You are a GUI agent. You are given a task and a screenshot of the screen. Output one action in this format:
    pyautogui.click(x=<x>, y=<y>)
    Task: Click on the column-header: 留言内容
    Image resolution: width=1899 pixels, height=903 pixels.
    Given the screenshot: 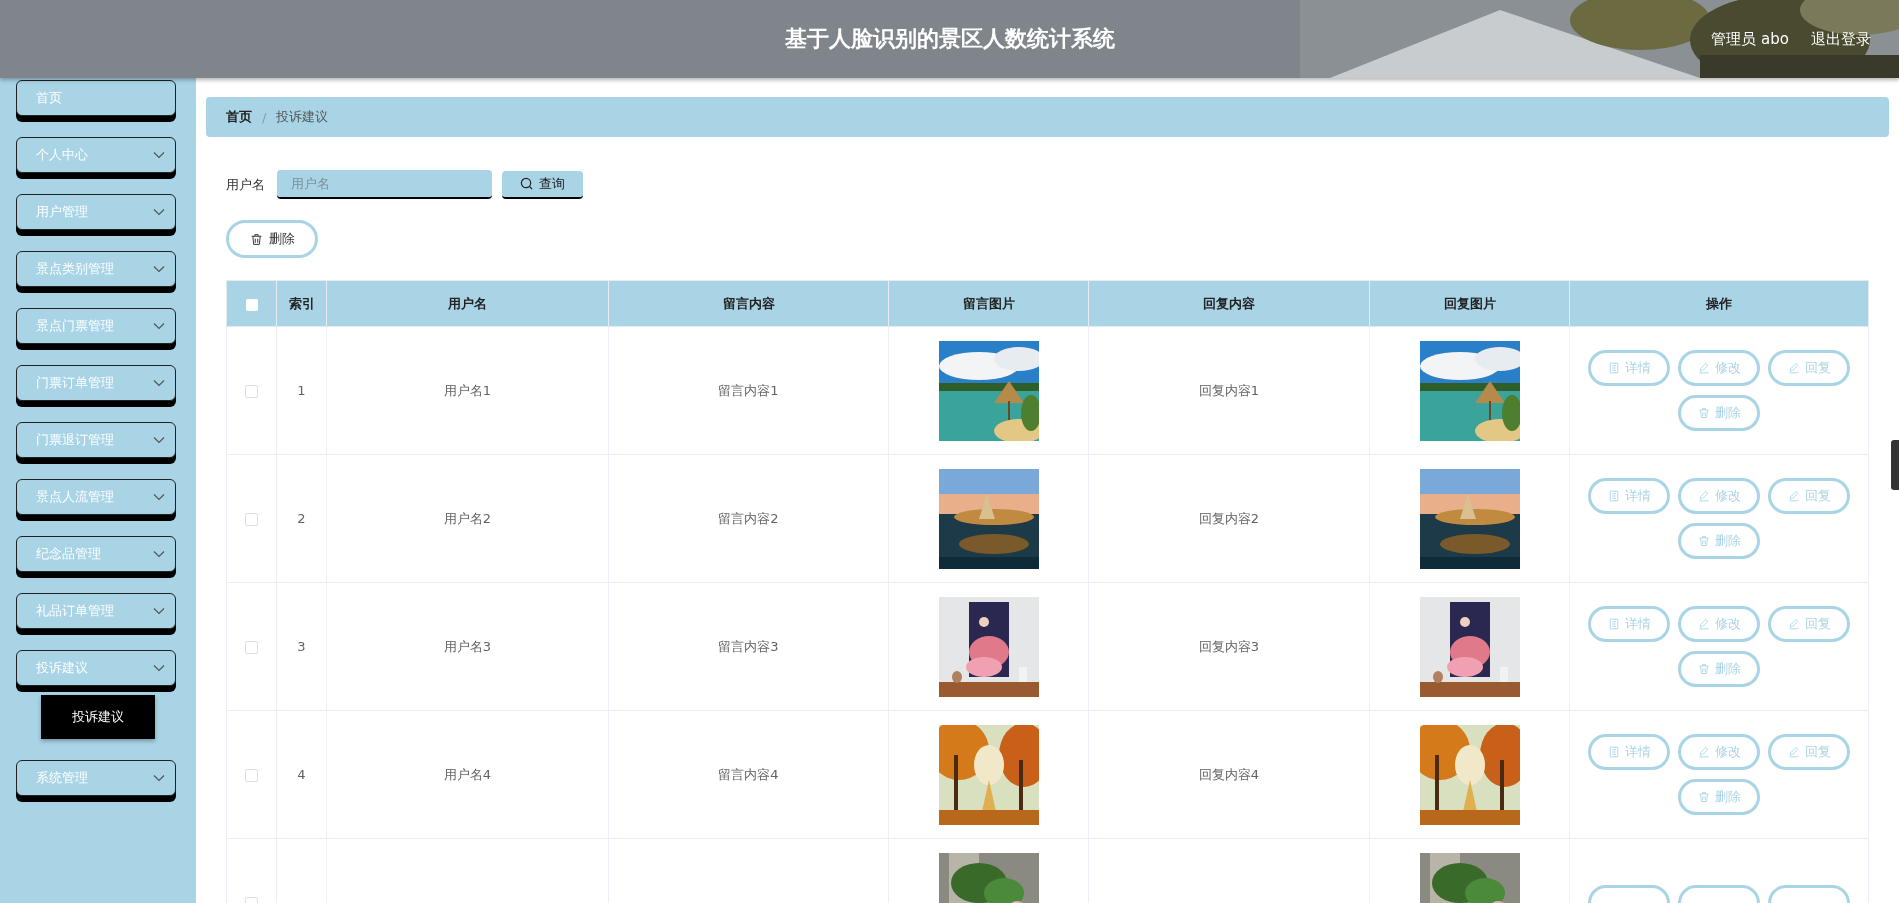 What is the action you would take?
    pyautogui.click(x=748, y=303)
    